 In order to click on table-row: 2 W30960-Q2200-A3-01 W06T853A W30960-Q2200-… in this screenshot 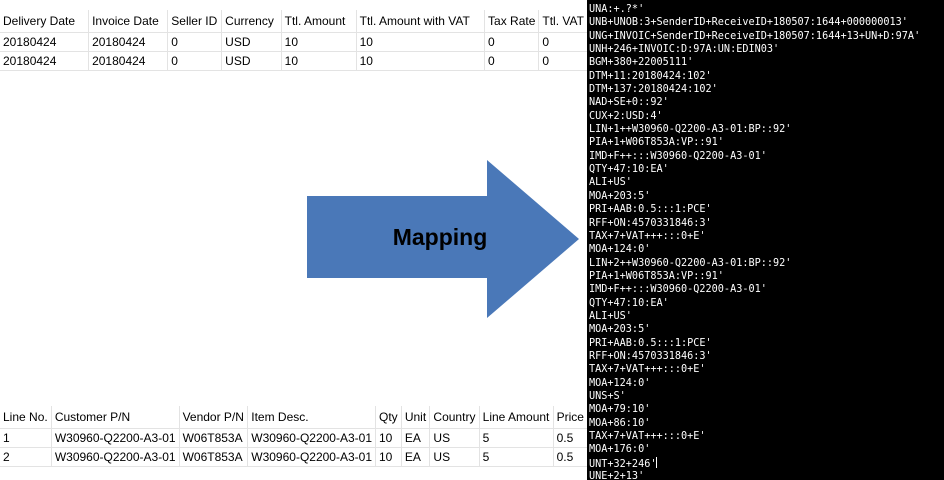, I will do `click(294, 457)`.